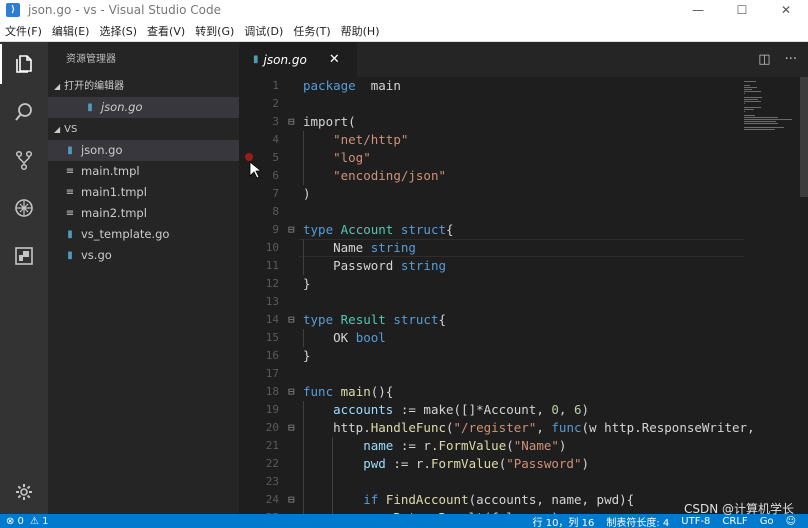  What do you see at coordinates (272, 247) in the screenshot?
I see `line-number: 10` at bounding box center [272, 247].